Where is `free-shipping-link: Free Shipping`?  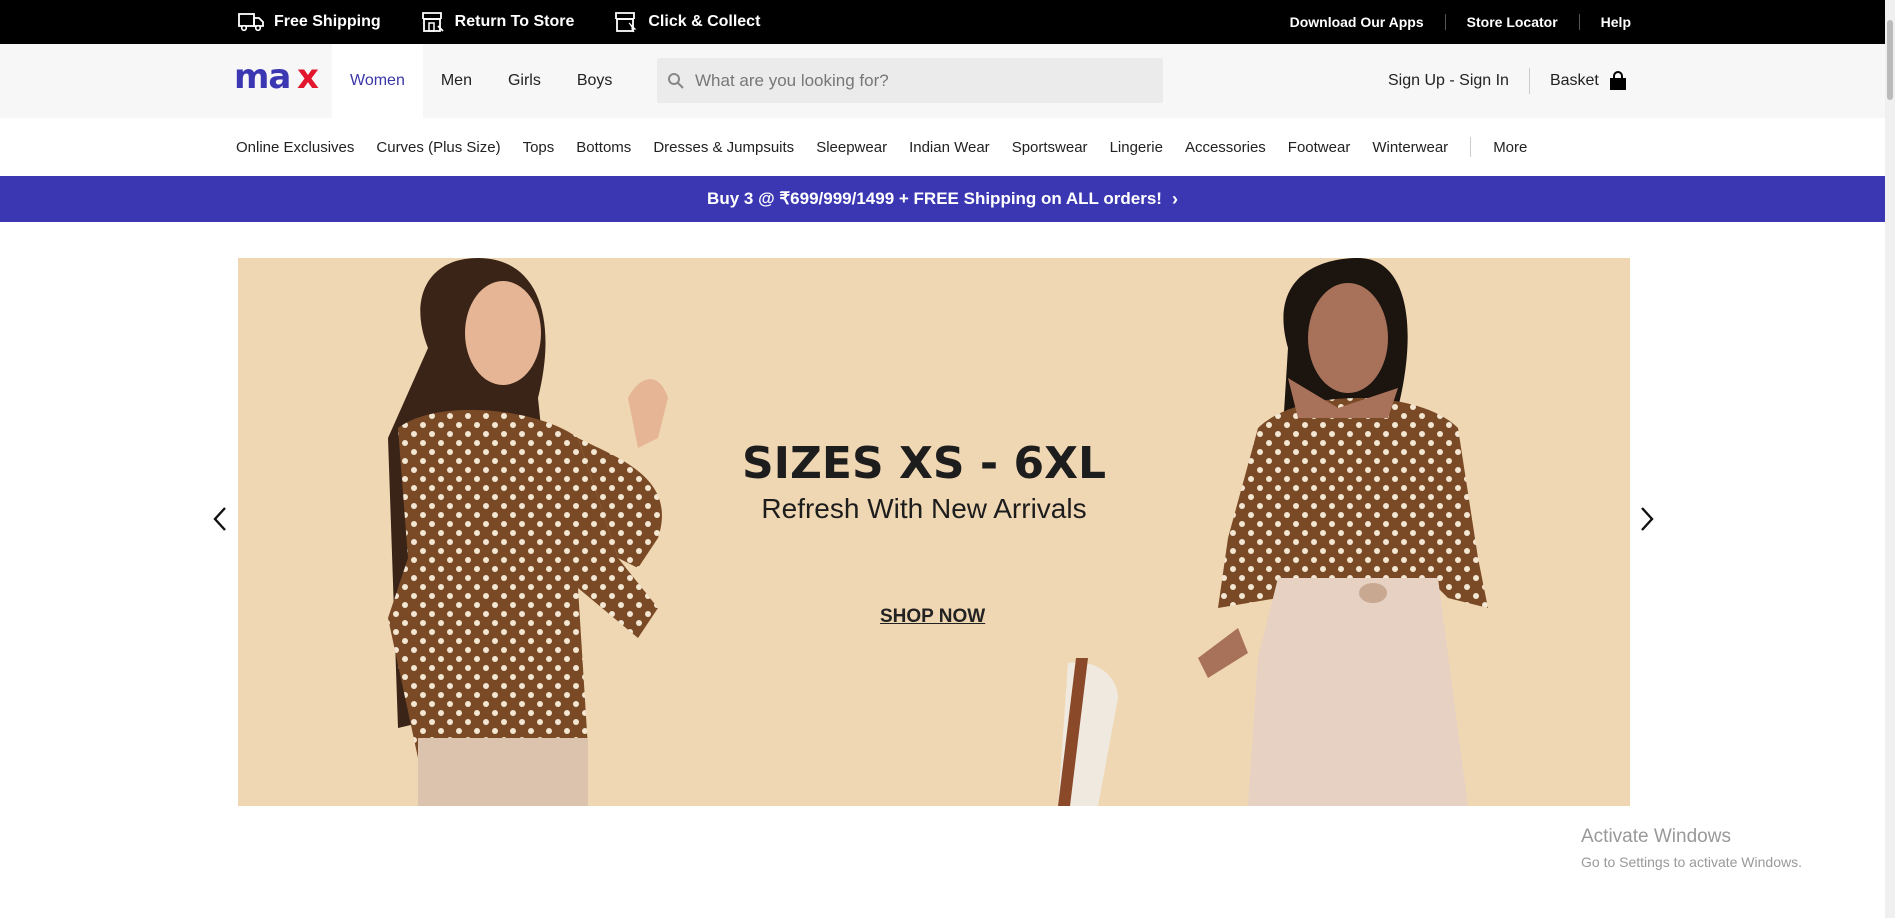 free-shipping-link: Free Shipping is located at coordinates (309, 22).